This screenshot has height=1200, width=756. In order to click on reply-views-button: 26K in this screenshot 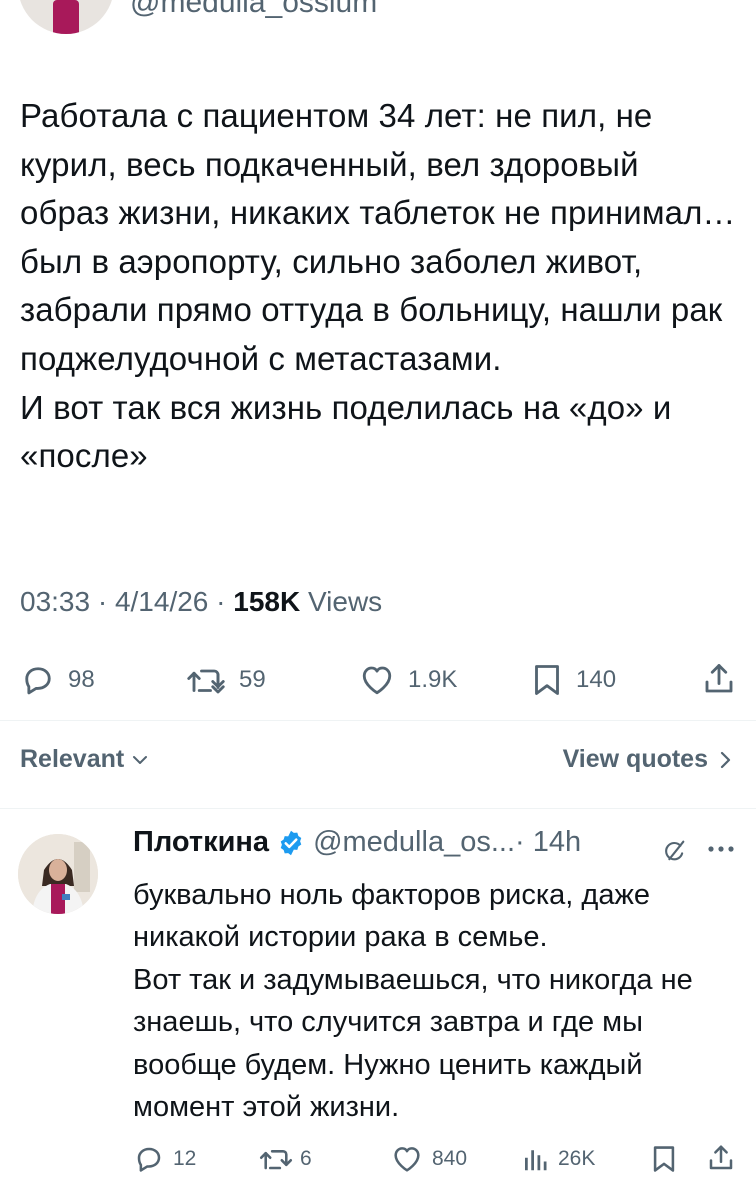, I will do `click(557, 1159)`.